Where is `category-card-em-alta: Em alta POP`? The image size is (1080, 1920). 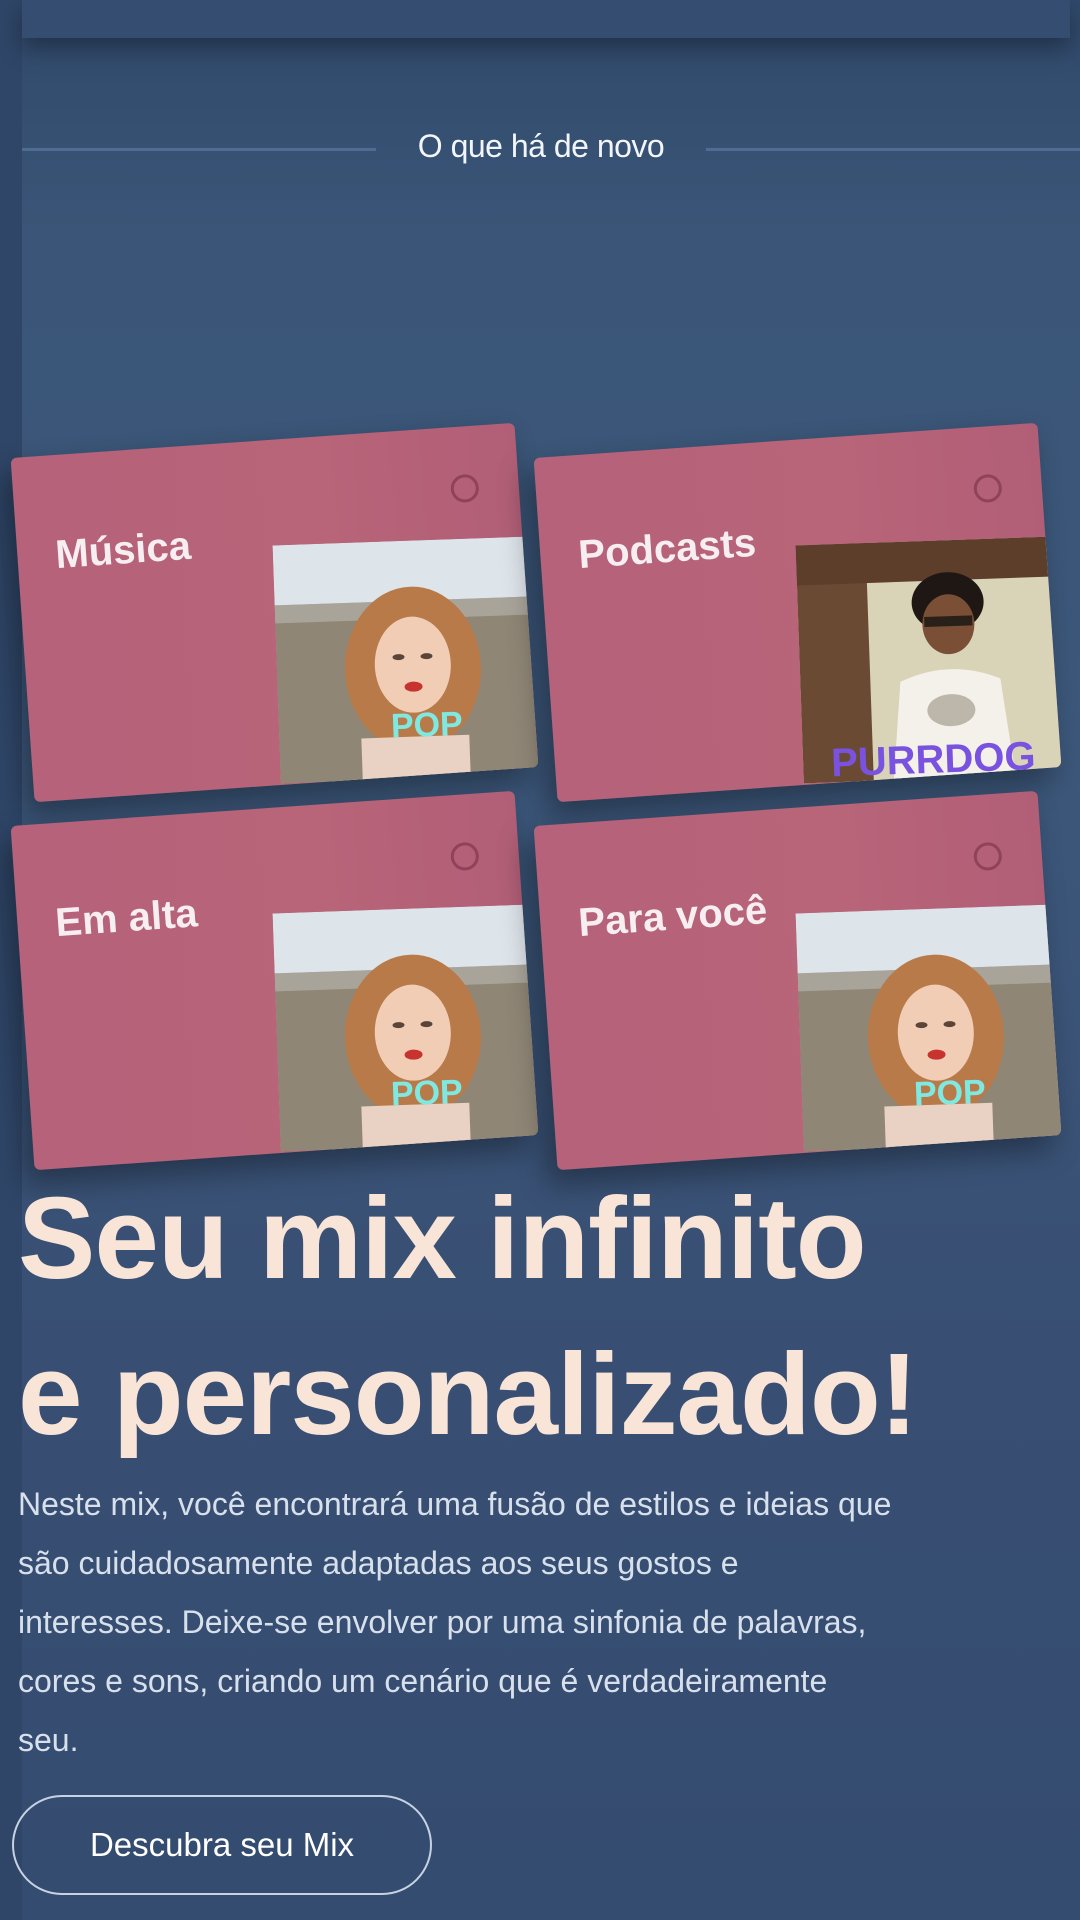
category-card-em-alta: Em alta POP is located at coordinates (274, 980).